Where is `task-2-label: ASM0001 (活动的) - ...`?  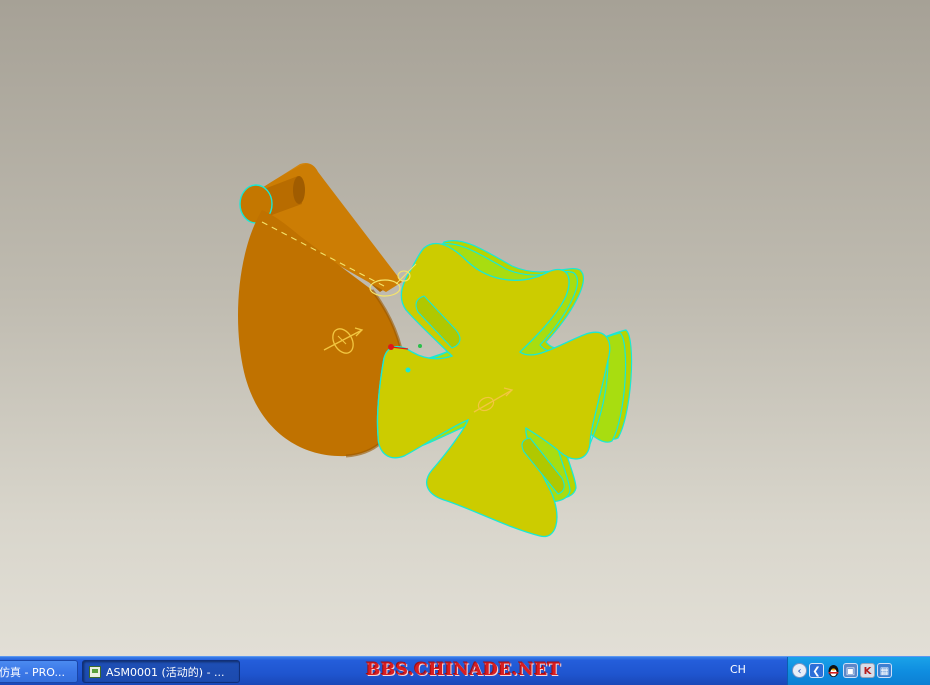
task-2-label: ASM0001 (活动的) - ... is located at coordinates (165, 672).